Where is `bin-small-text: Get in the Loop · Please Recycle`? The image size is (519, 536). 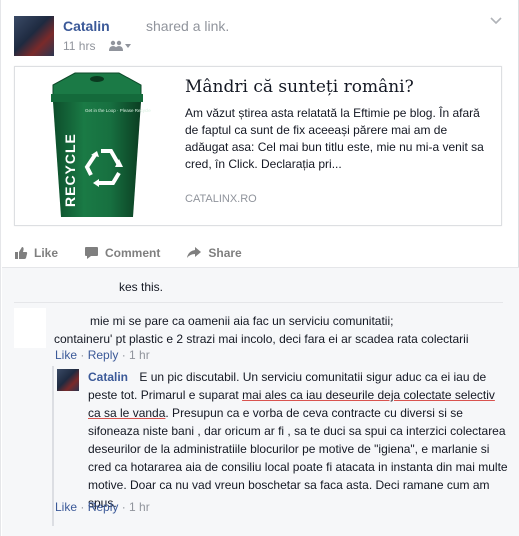 bin-small-text: Get in the Loop · Please Recycle is located at coordinates (118, 110).